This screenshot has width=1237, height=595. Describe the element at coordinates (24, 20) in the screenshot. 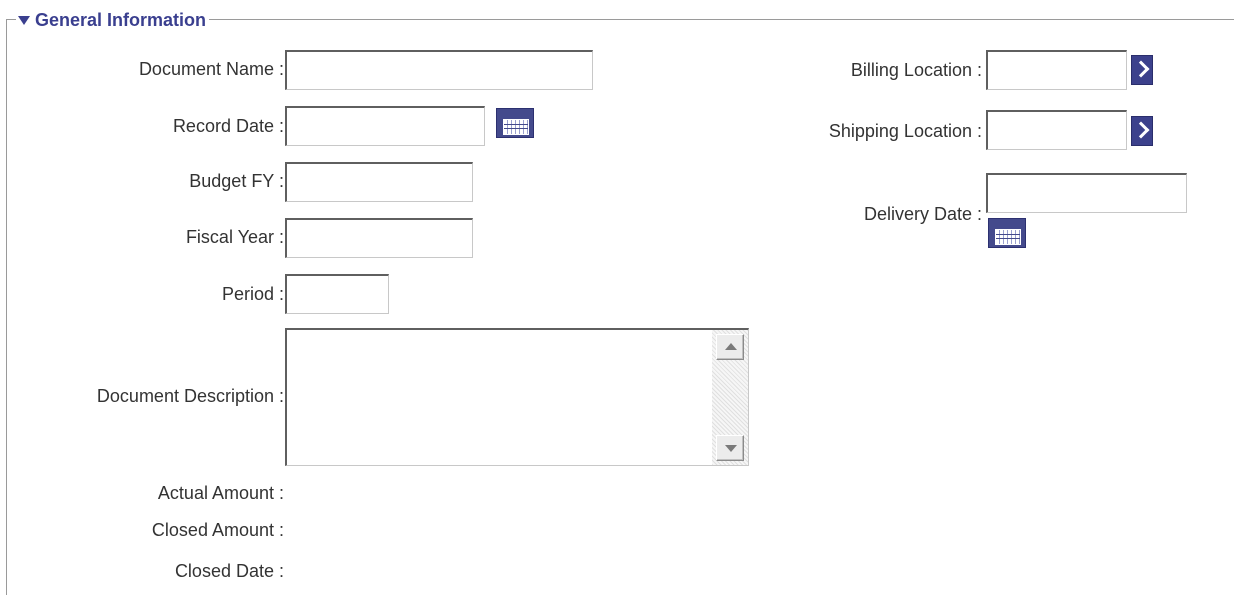

I see `triangle-down-icon` at that location.